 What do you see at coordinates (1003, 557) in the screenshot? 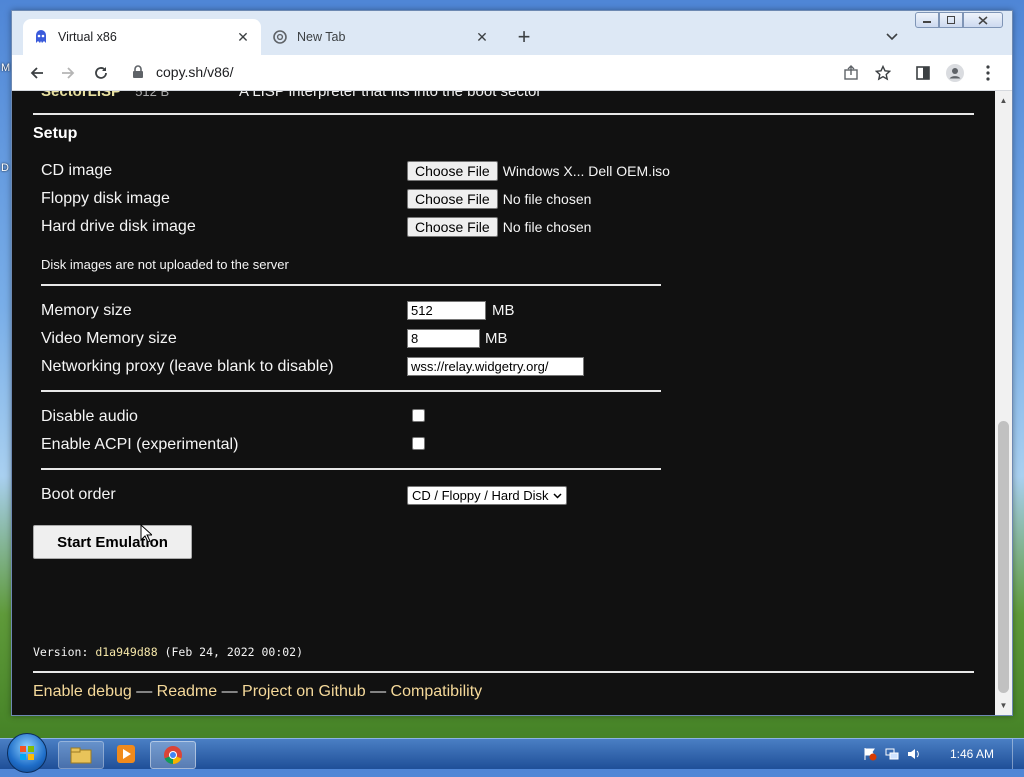
I see `scrollbar-thumb` at bounding box center [1003, 557].